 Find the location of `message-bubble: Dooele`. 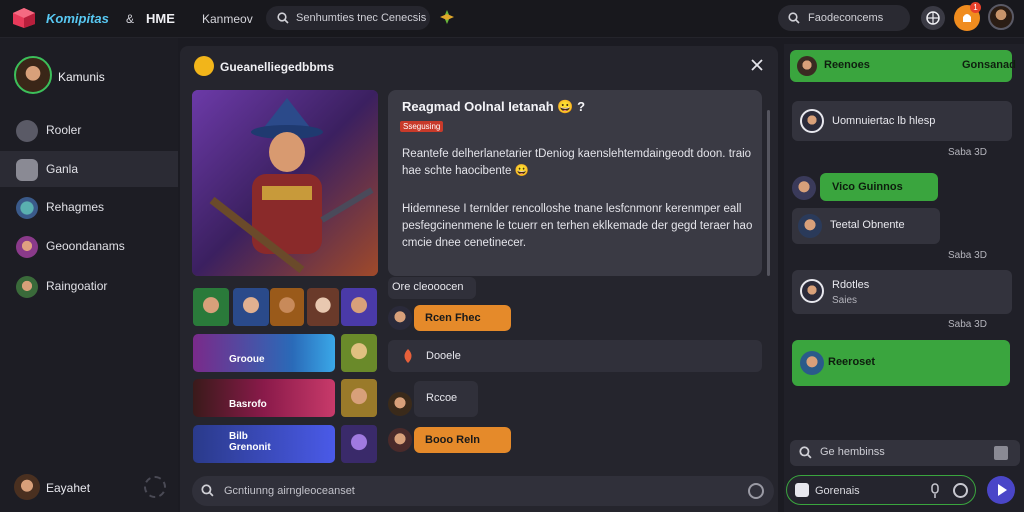

message-bubble: Dooele is located at coordinates (575, 356).